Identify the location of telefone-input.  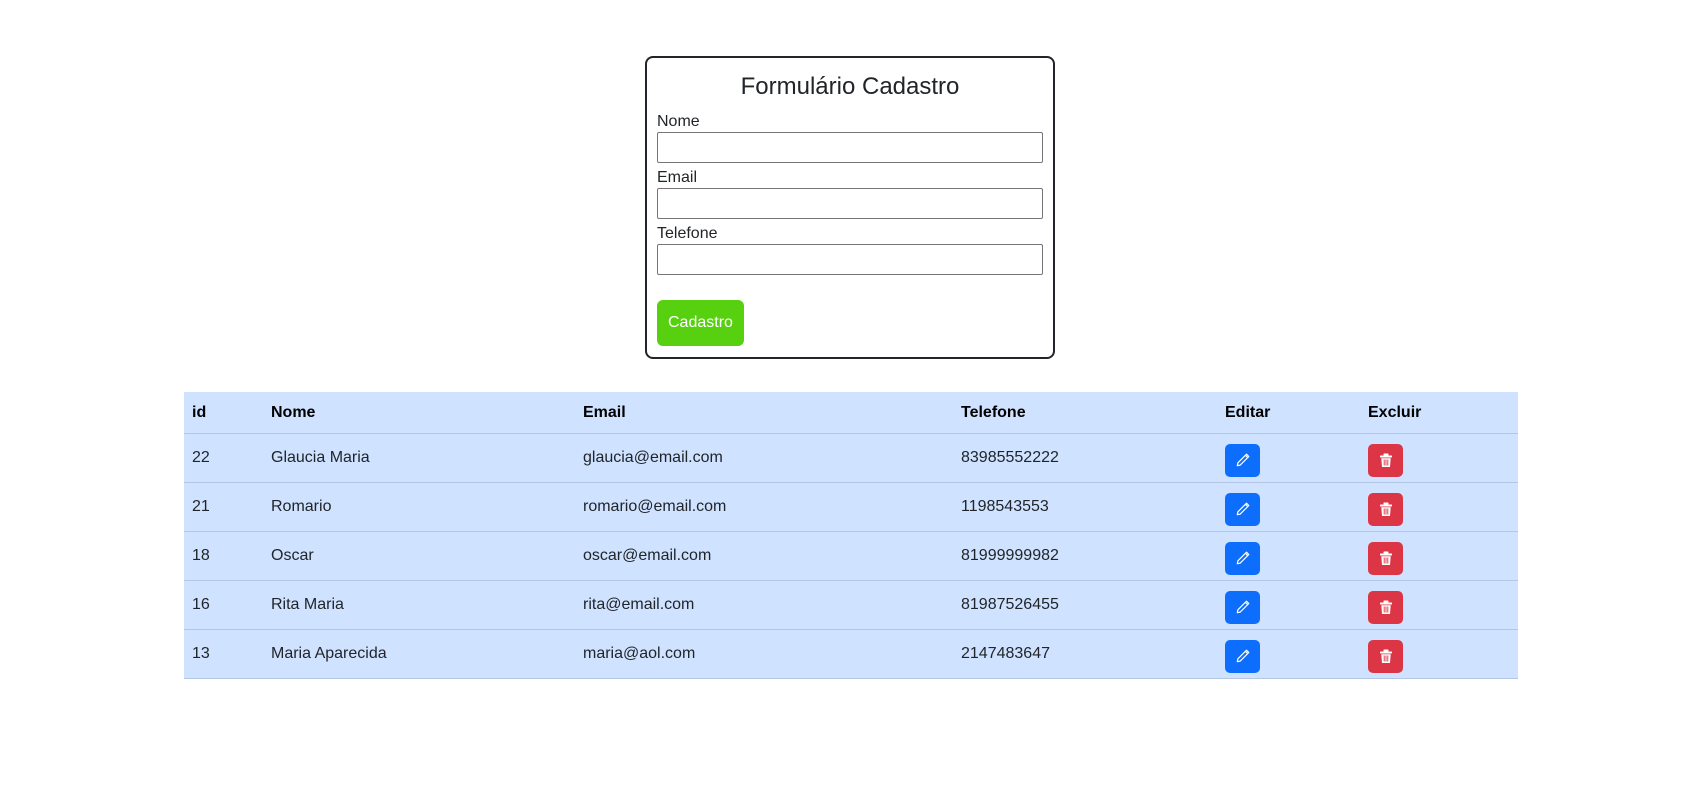
(850, 260).